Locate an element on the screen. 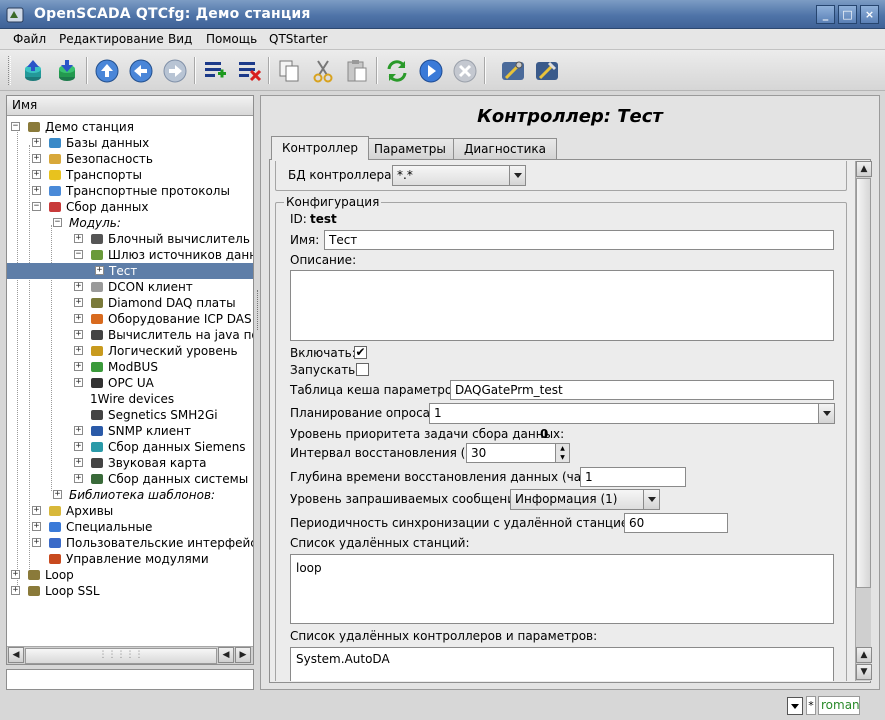 The width and height of the screenshot is (885, 720). description-textarea is located at coordinates (562, 305).